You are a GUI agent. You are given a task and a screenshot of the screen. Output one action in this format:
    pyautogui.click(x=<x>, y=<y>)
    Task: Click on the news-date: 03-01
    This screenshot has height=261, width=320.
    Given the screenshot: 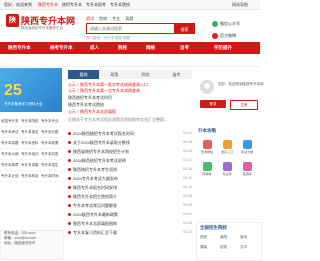 What is the action you would take?
    pyautogui.click(x=187, y=214)
    